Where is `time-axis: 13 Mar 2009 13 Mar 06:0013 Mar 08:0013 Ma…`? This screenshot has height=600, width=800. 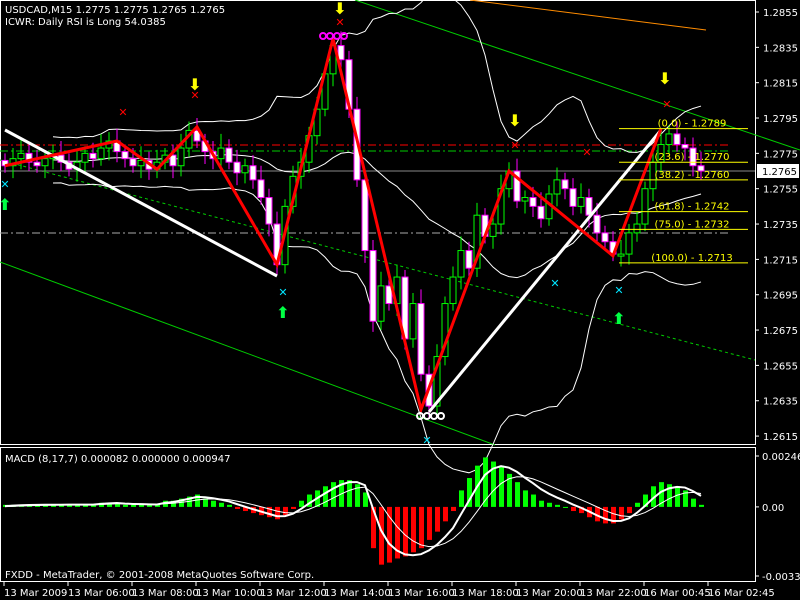
time-axis: 13 Mar 2009 13 Mar 06:0013 Mar 08:0013 Ma… is located at coordinates (389, 590).